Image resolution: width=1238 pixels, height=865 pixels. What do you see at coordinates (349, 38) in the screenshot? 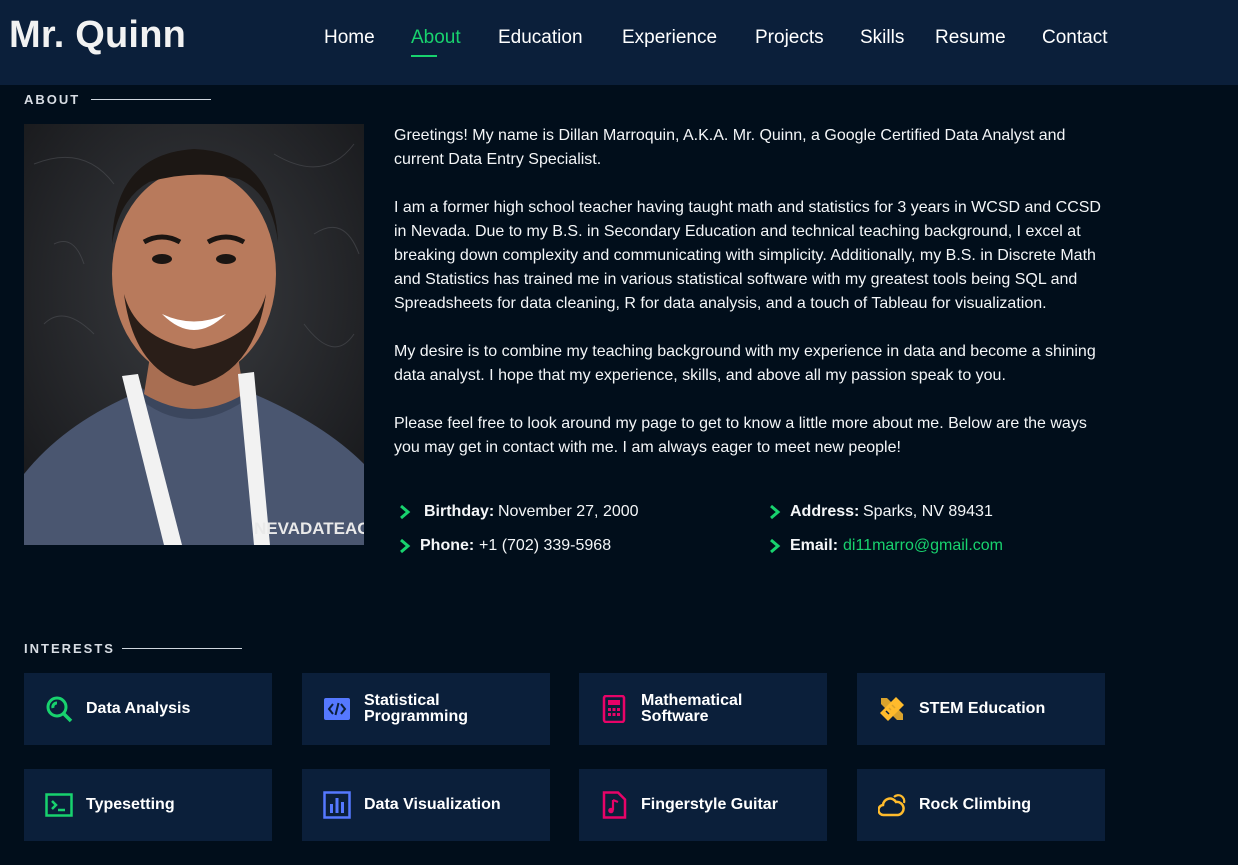
I see `nav-home: Home` at bounding box center [349, 38].